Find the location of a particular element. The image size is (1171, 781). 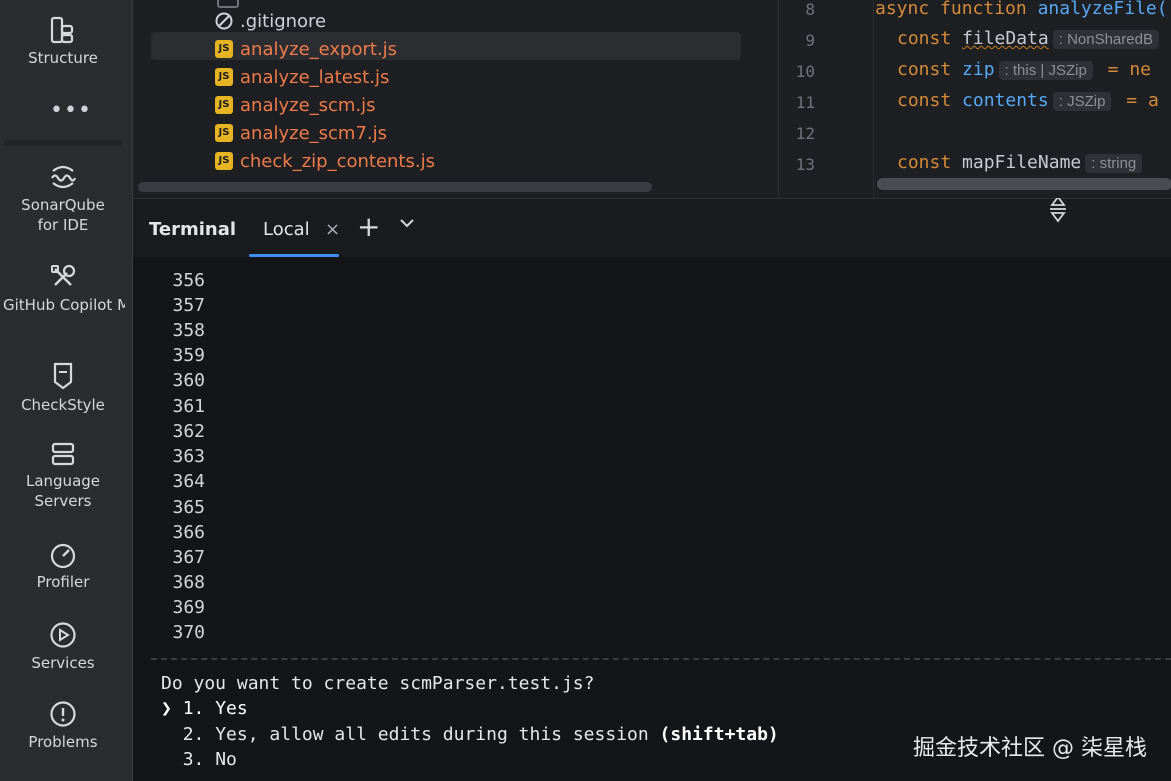

inlay-type-hint: : NonSharedB is located at coordinates (1105, 39).